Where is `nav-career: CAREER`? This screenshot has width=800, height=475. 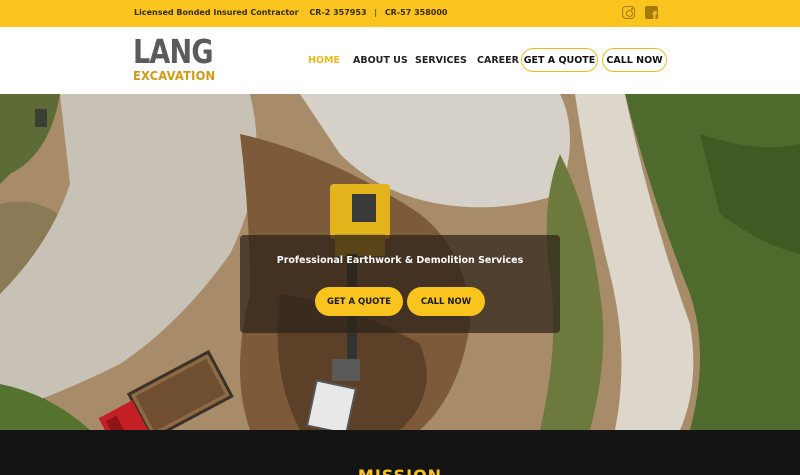
nav-career: CAREER is located at coordinates (498, 60).